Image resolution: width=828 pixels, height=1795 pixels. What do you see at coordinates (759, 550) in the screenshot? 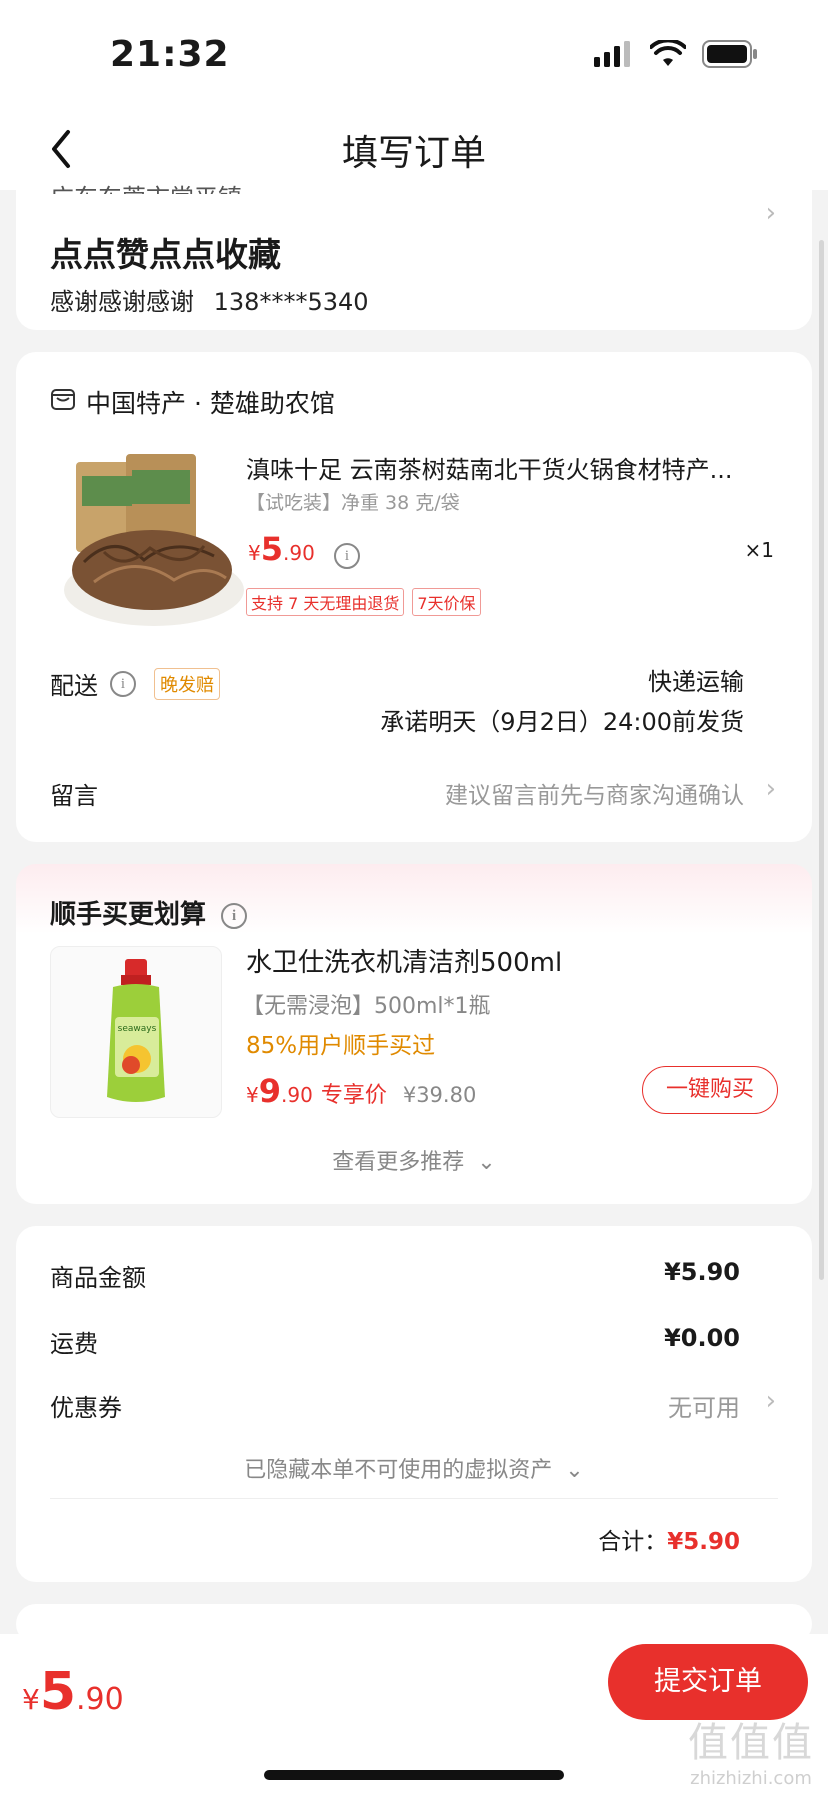
I see `product-quantity: ×1` at bounding box center [759, 550].